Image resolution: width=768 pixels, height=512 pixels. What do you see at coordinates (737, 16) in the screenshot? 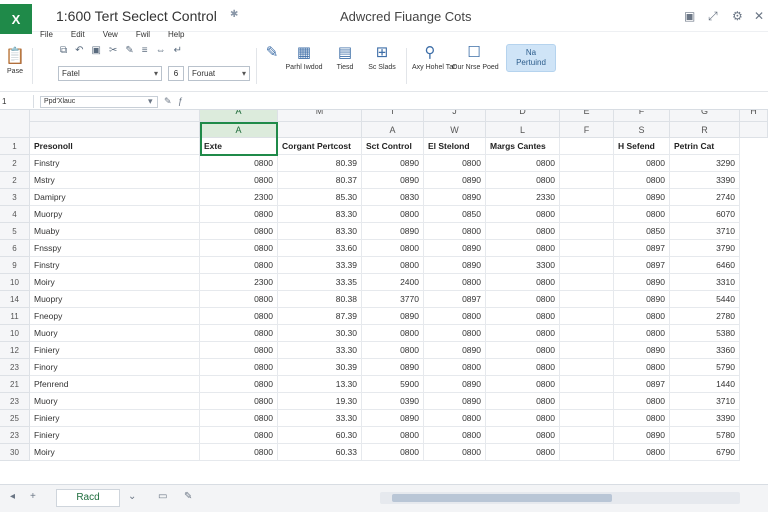
I see `settings-icon: ⚙` at bounding box center [737, 16].